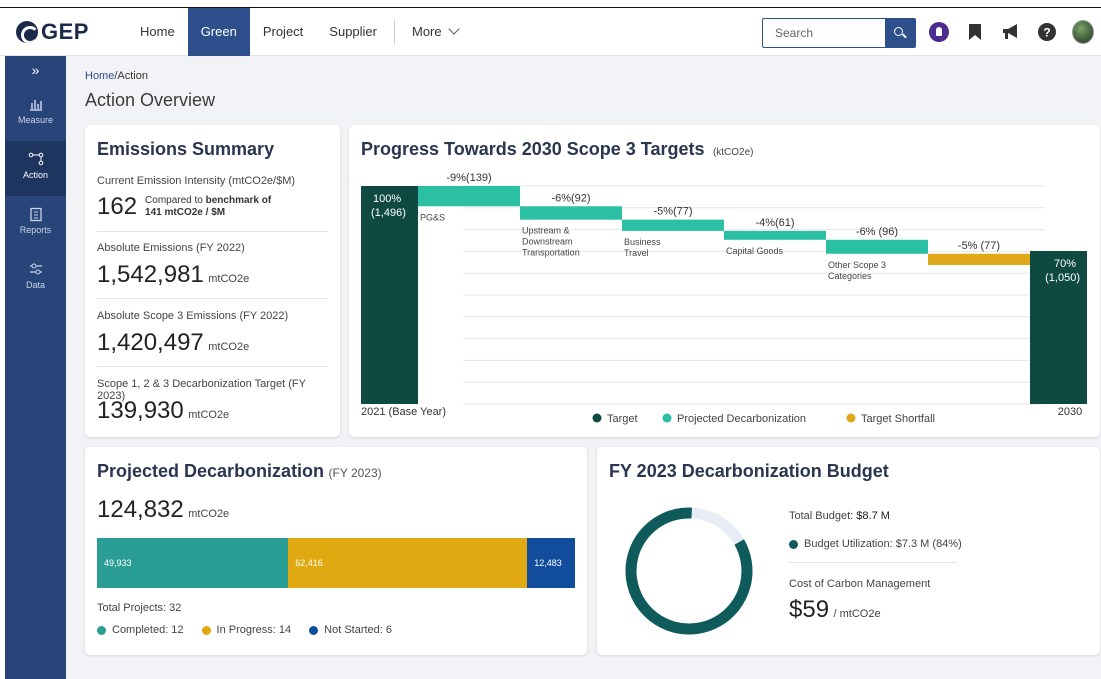 The width and height of the screenshot is (1101, 679). I want to click on budget-utilization-label: Budget Utilization: $7.3 M (84%), so click(883, 544).